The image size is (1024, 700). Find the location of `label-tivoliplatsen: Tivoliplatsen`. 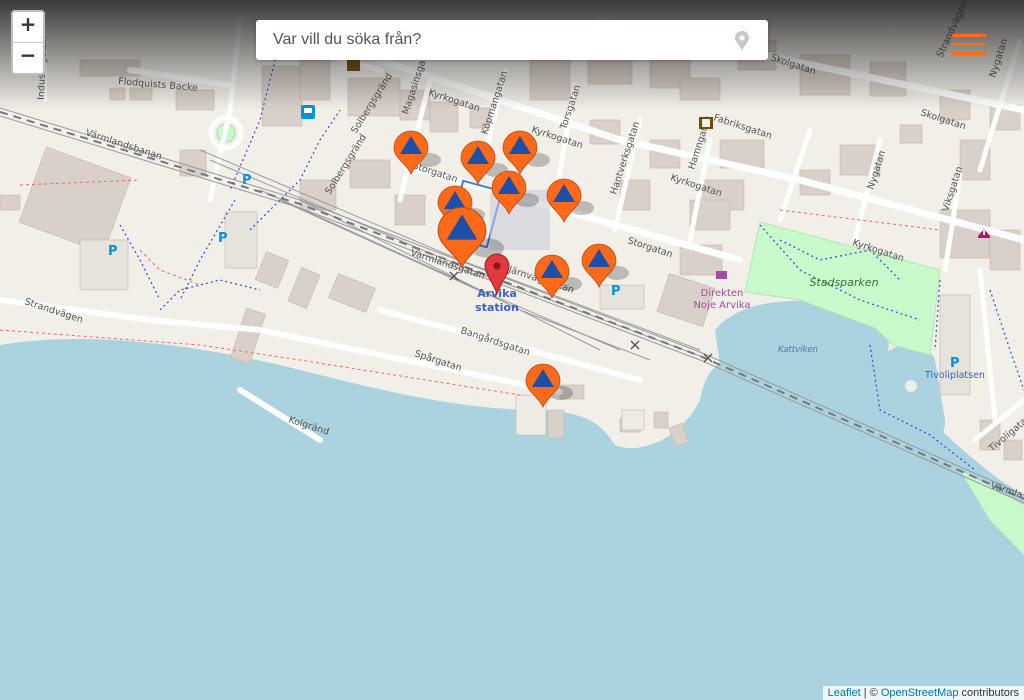

label-tivoliplatsen: Tivoliplatsen is located at coordinates (954, 375).